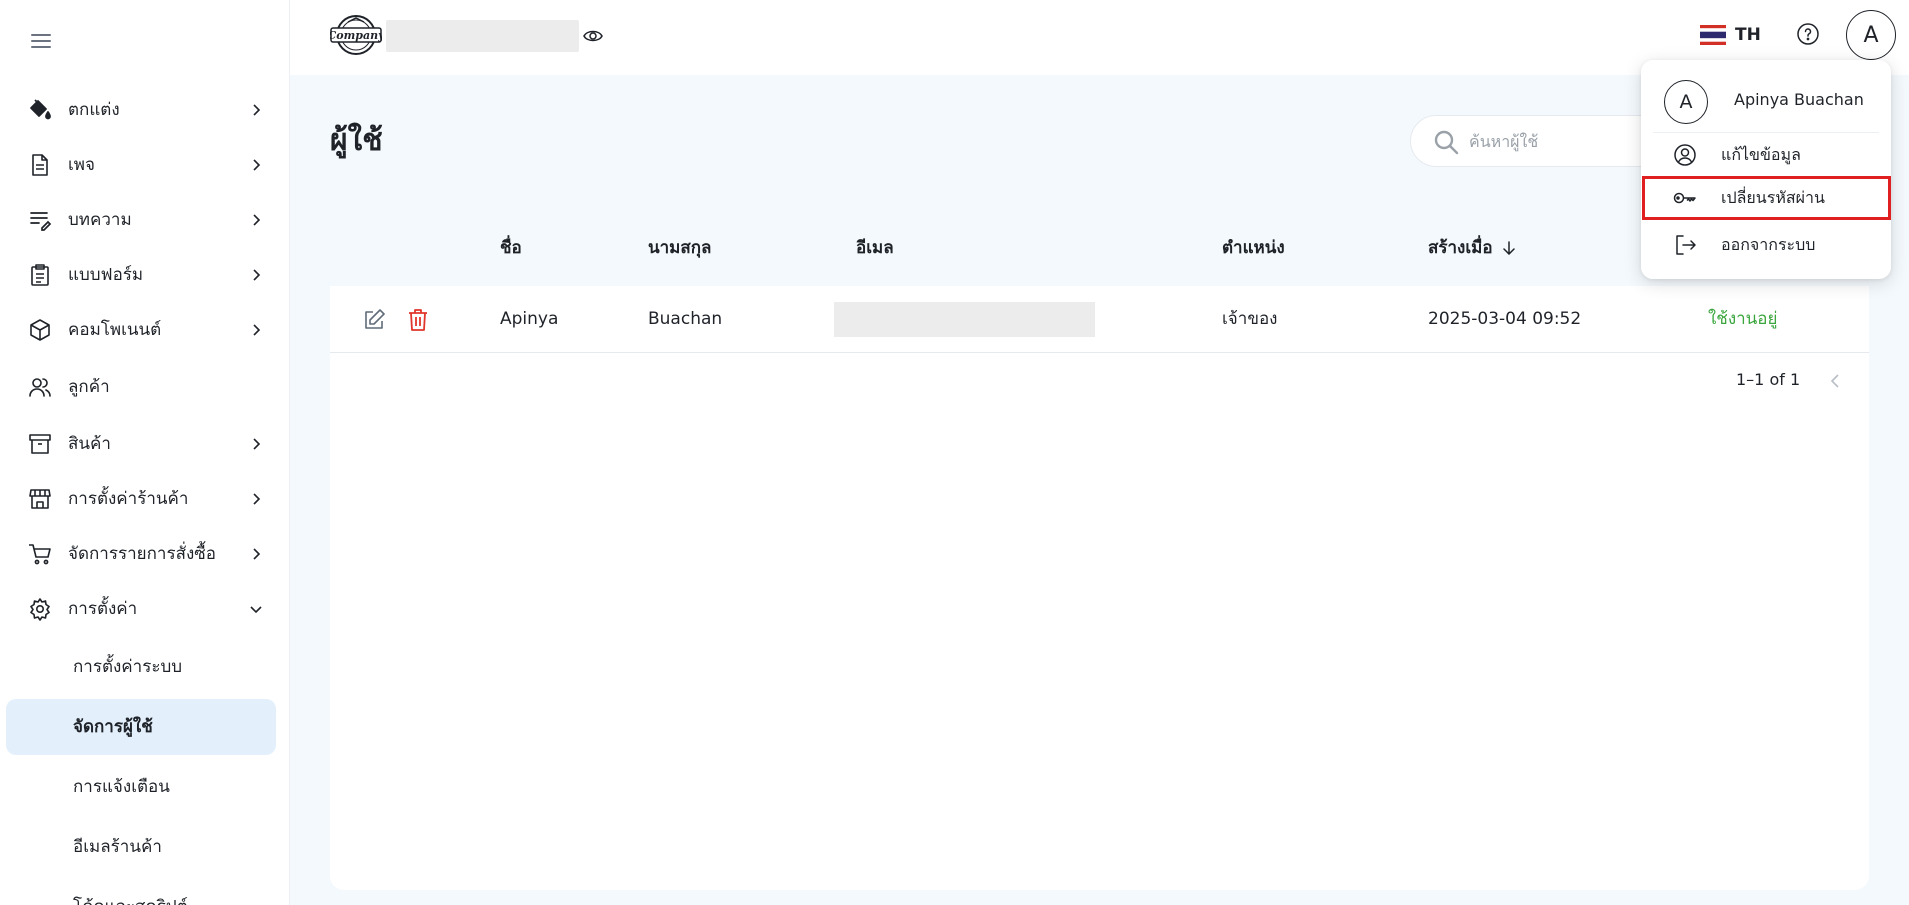 The image size is (1909, 905). Describe the element at coordinates (511, 248) in the screenshot. I see `column-header-first-name: ชื่อ` at that location.